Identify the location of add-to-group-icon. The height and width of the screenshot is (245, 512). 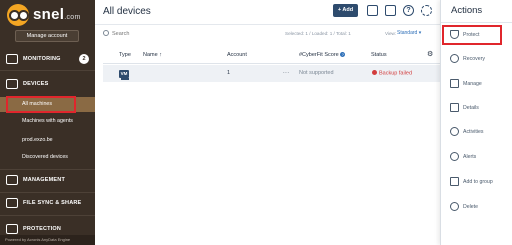
(454, 181).